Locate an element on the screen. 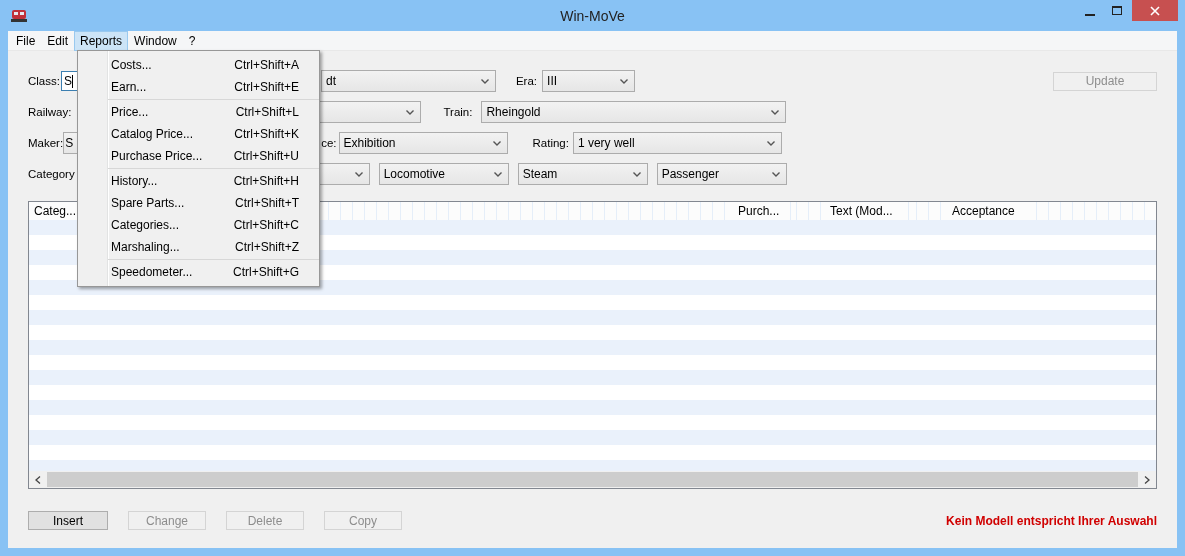 This screenshot has height=556, width=1185. dropdown: 1 very well is located at coordinates (677, 143).